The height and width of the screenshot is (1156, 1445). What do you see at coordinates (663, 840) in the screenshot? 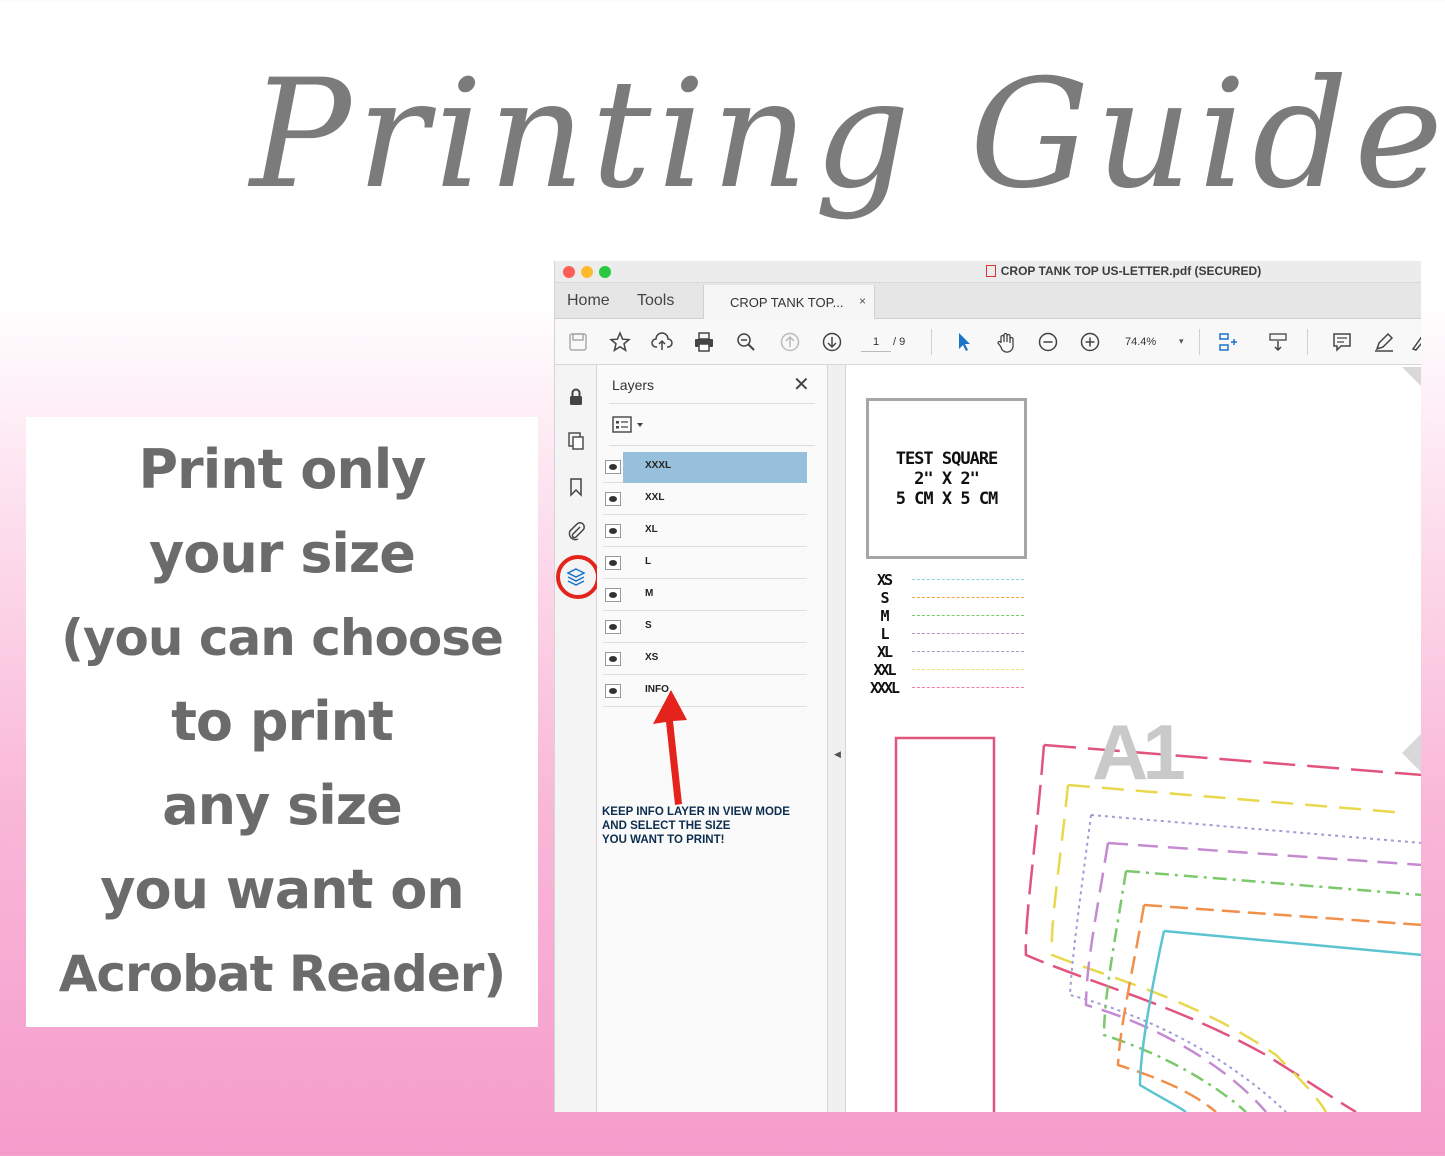
I see `note-line: YOU WANT TO PRINT!` at bounding box center [663, 840].